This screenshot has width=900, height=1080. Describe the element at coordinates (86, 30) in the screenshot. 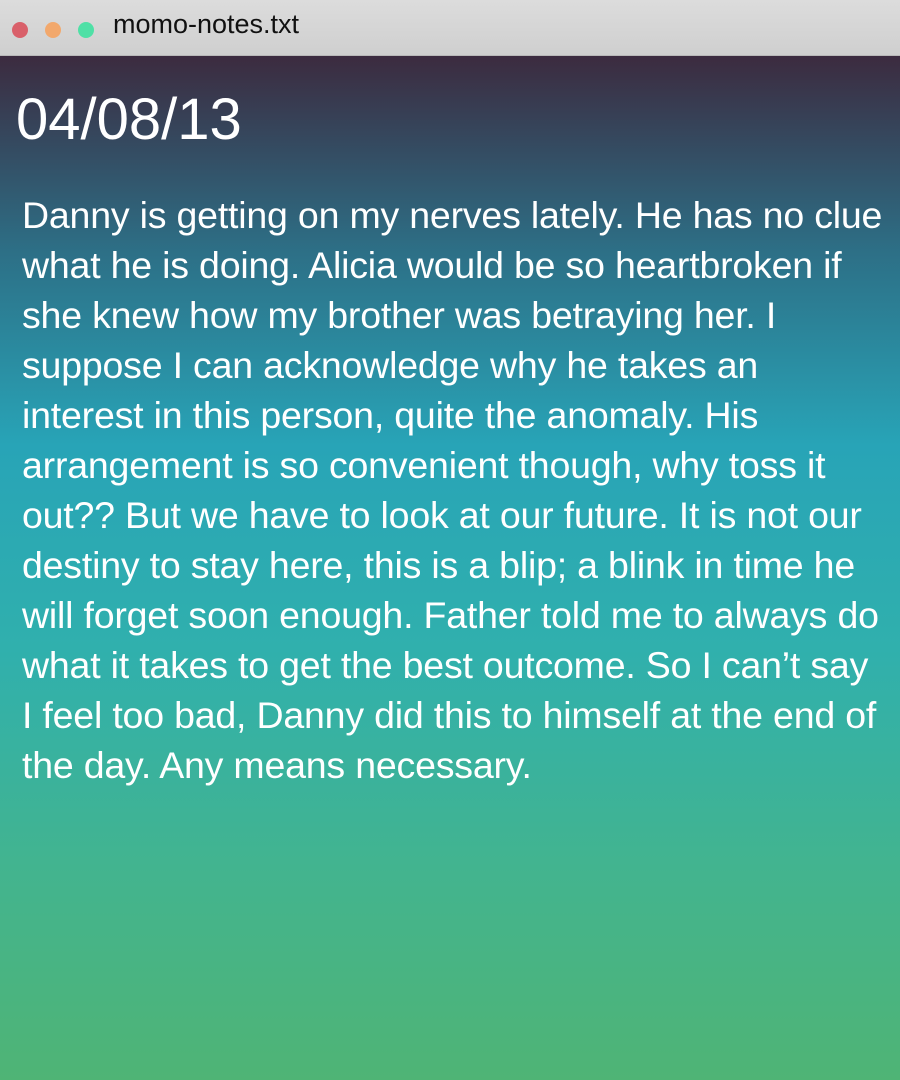

I see `maximize-button` at that location.